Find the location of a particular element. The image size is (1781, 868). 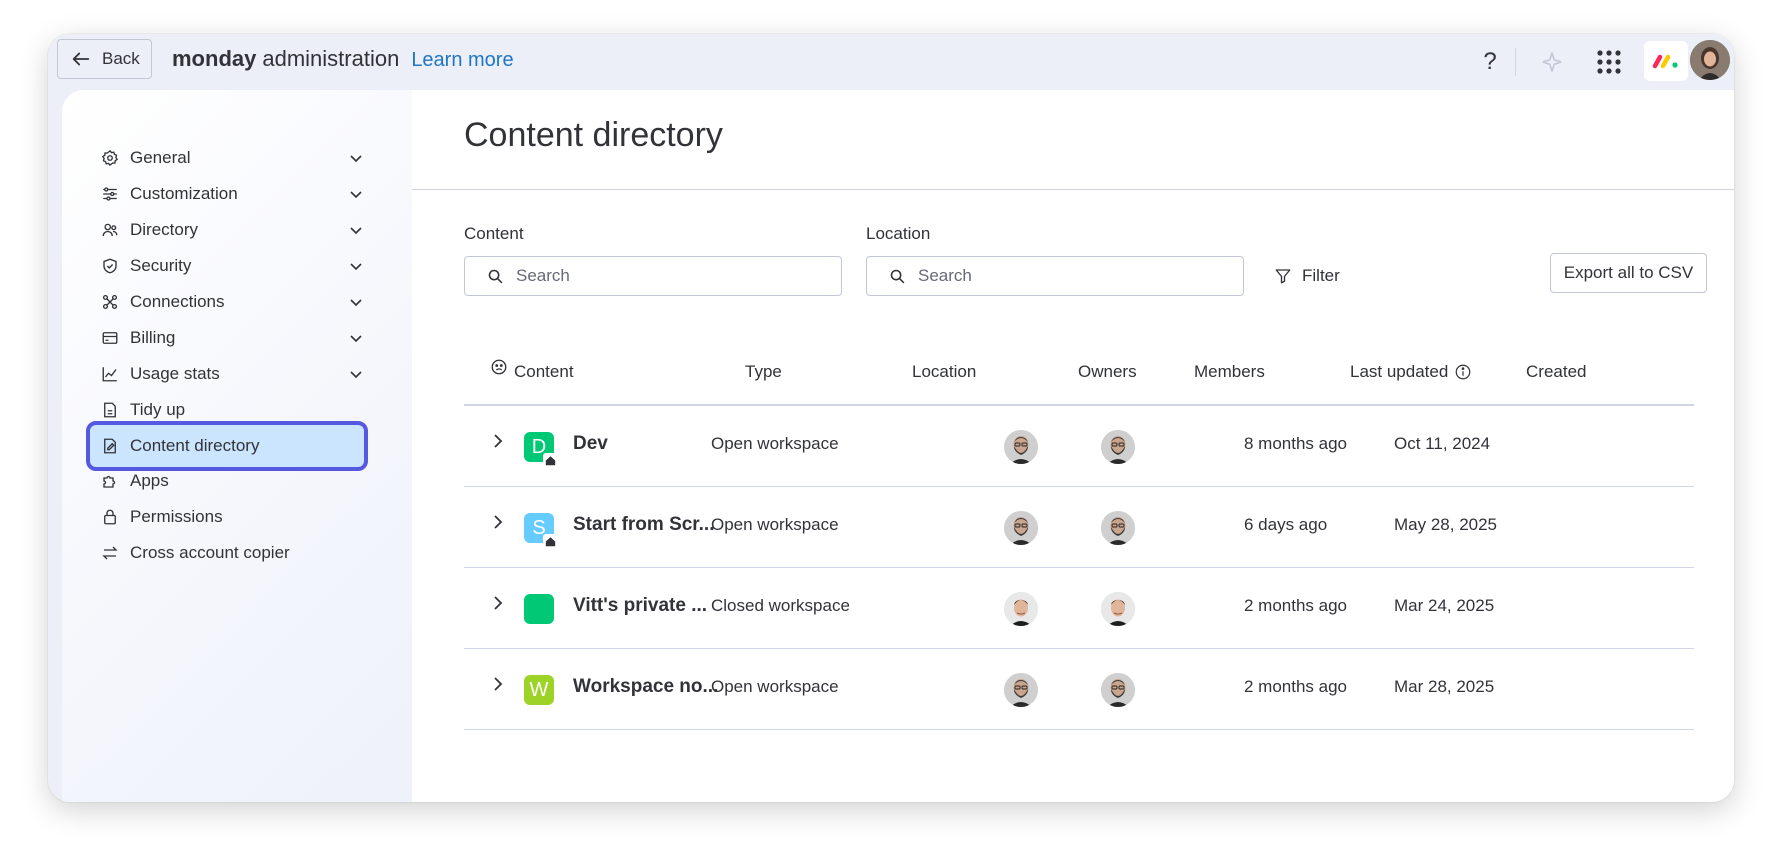

type-column-header: Type is located at coordinates (763, 372).